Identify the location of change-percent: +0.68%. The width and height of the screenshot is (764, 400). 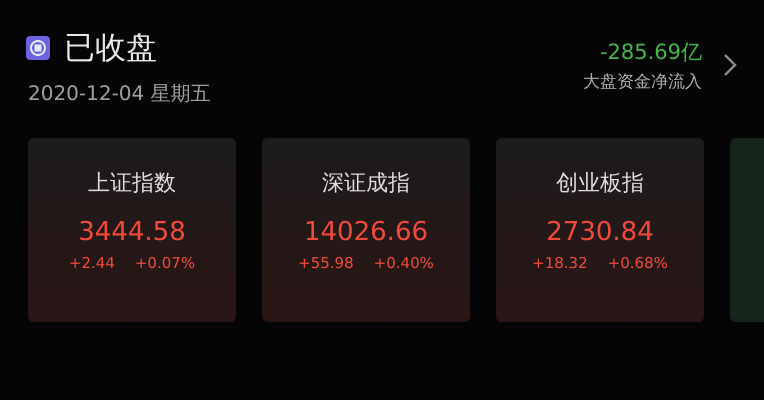
(638, 263).